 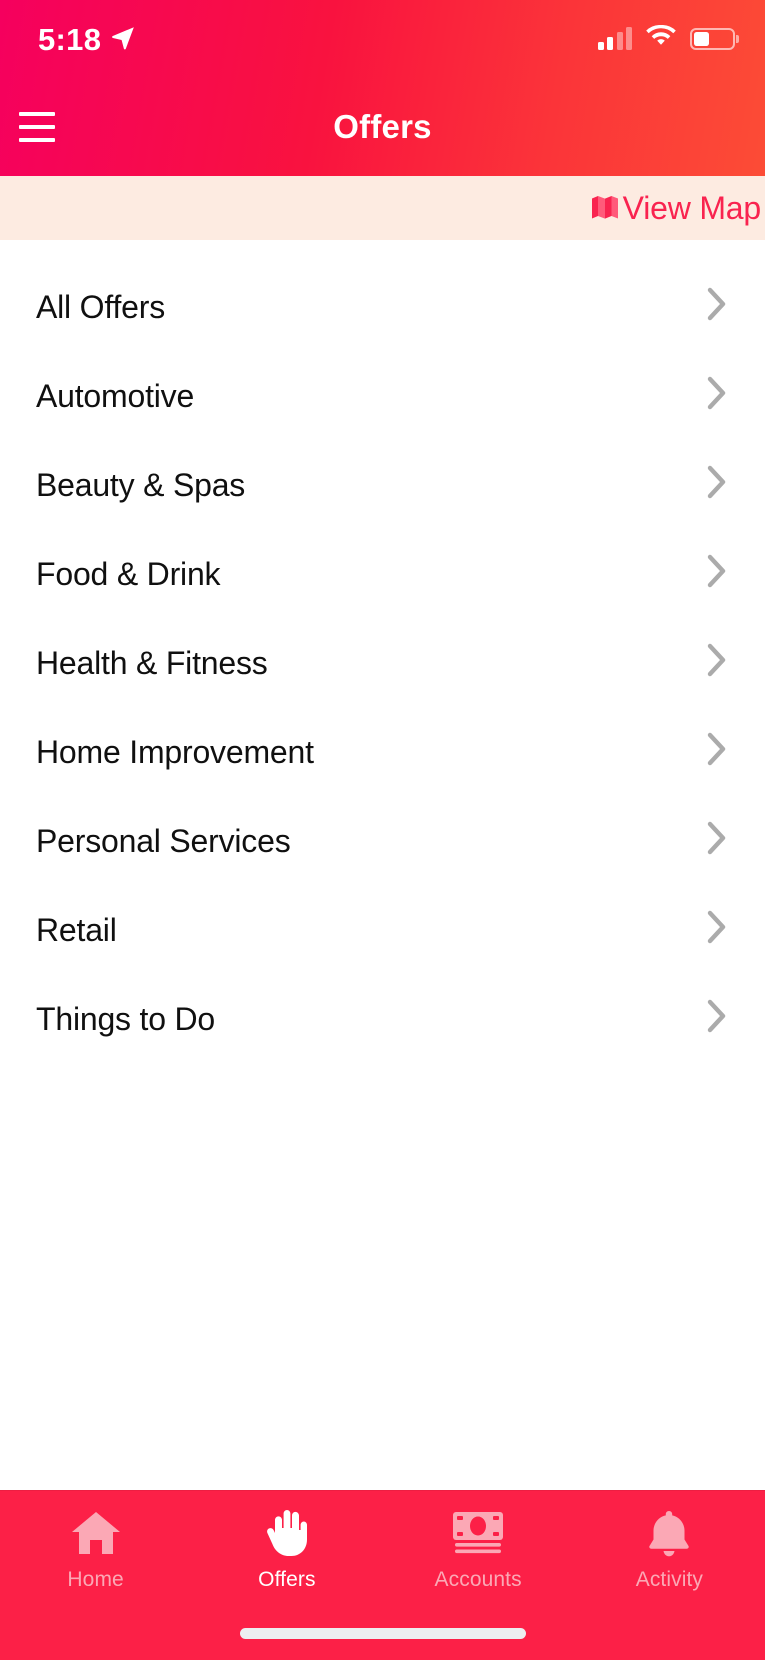 What do you see at coordinates (661, 39) in the screenshot?
I see `wifi-icon` at bounding box center [661, 39].